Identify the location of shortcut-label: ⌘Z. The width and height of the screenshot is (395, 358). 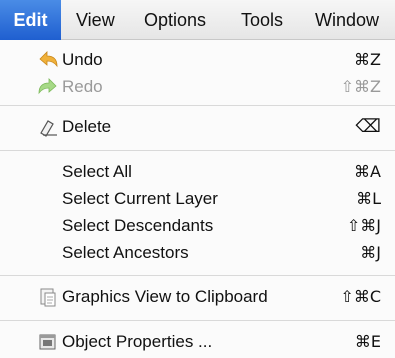
(367, 59).